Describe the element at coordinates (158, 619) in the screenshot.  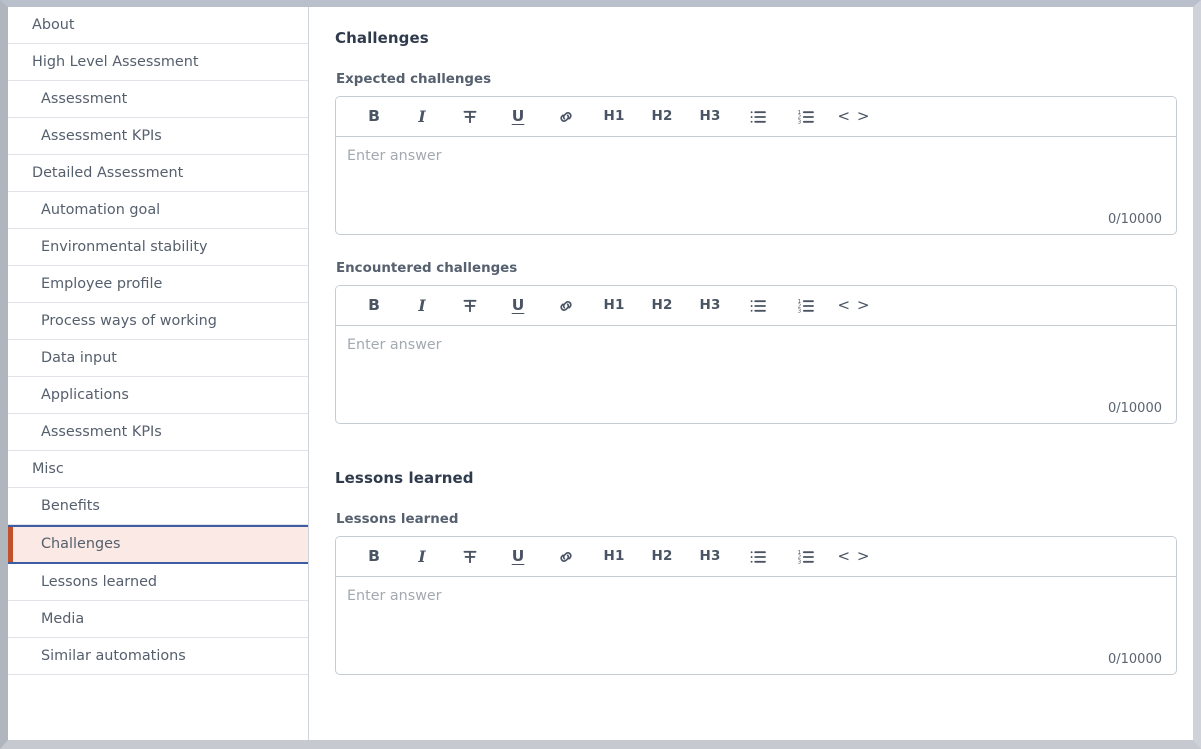
I see `sidebar-item-media: Media` at that location.